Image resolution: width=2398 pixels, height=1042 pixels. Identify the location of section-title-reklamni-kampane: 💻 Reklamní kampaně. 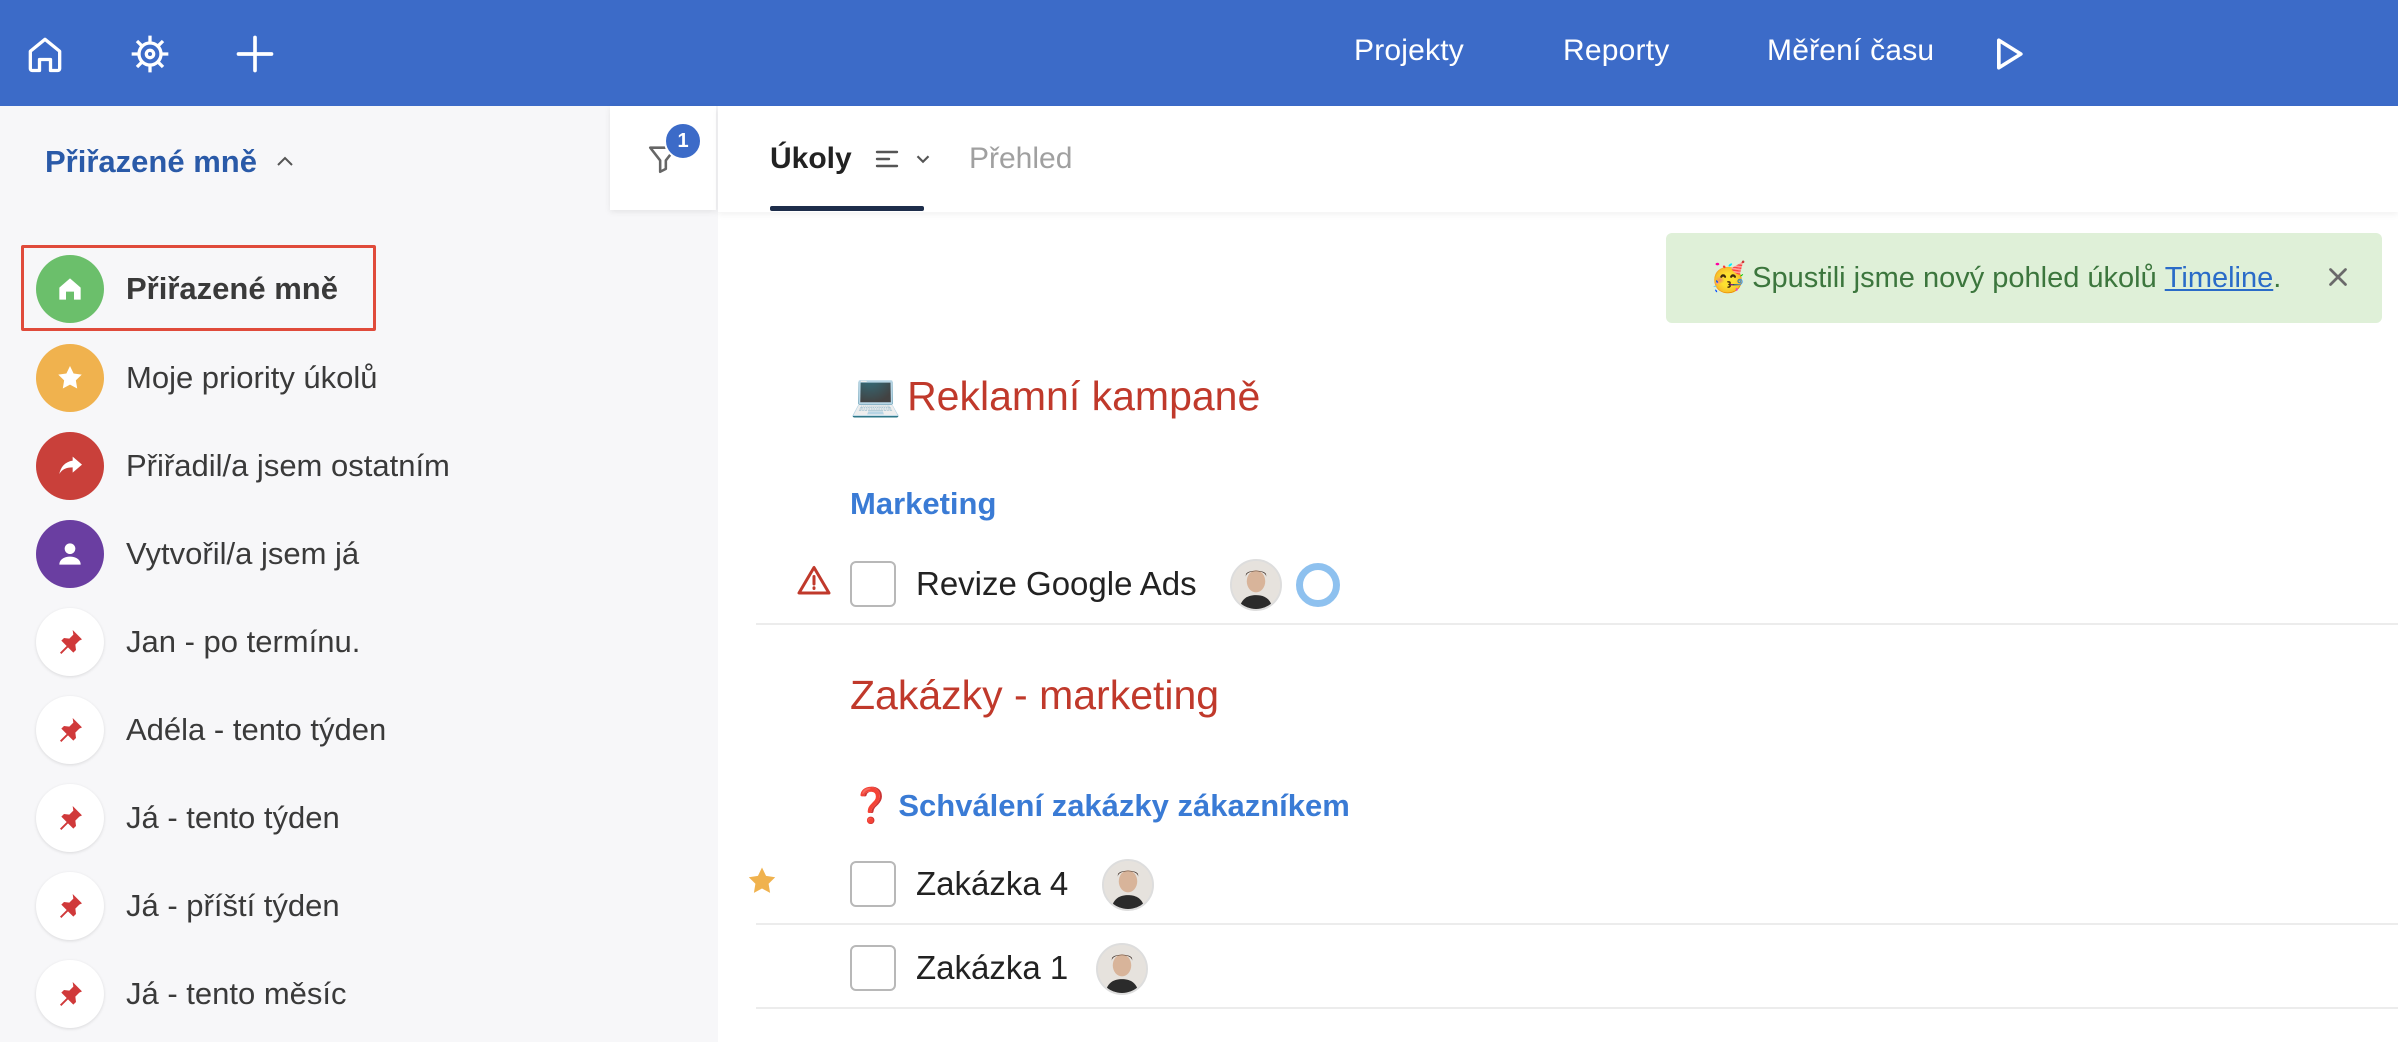
(1055, 396).